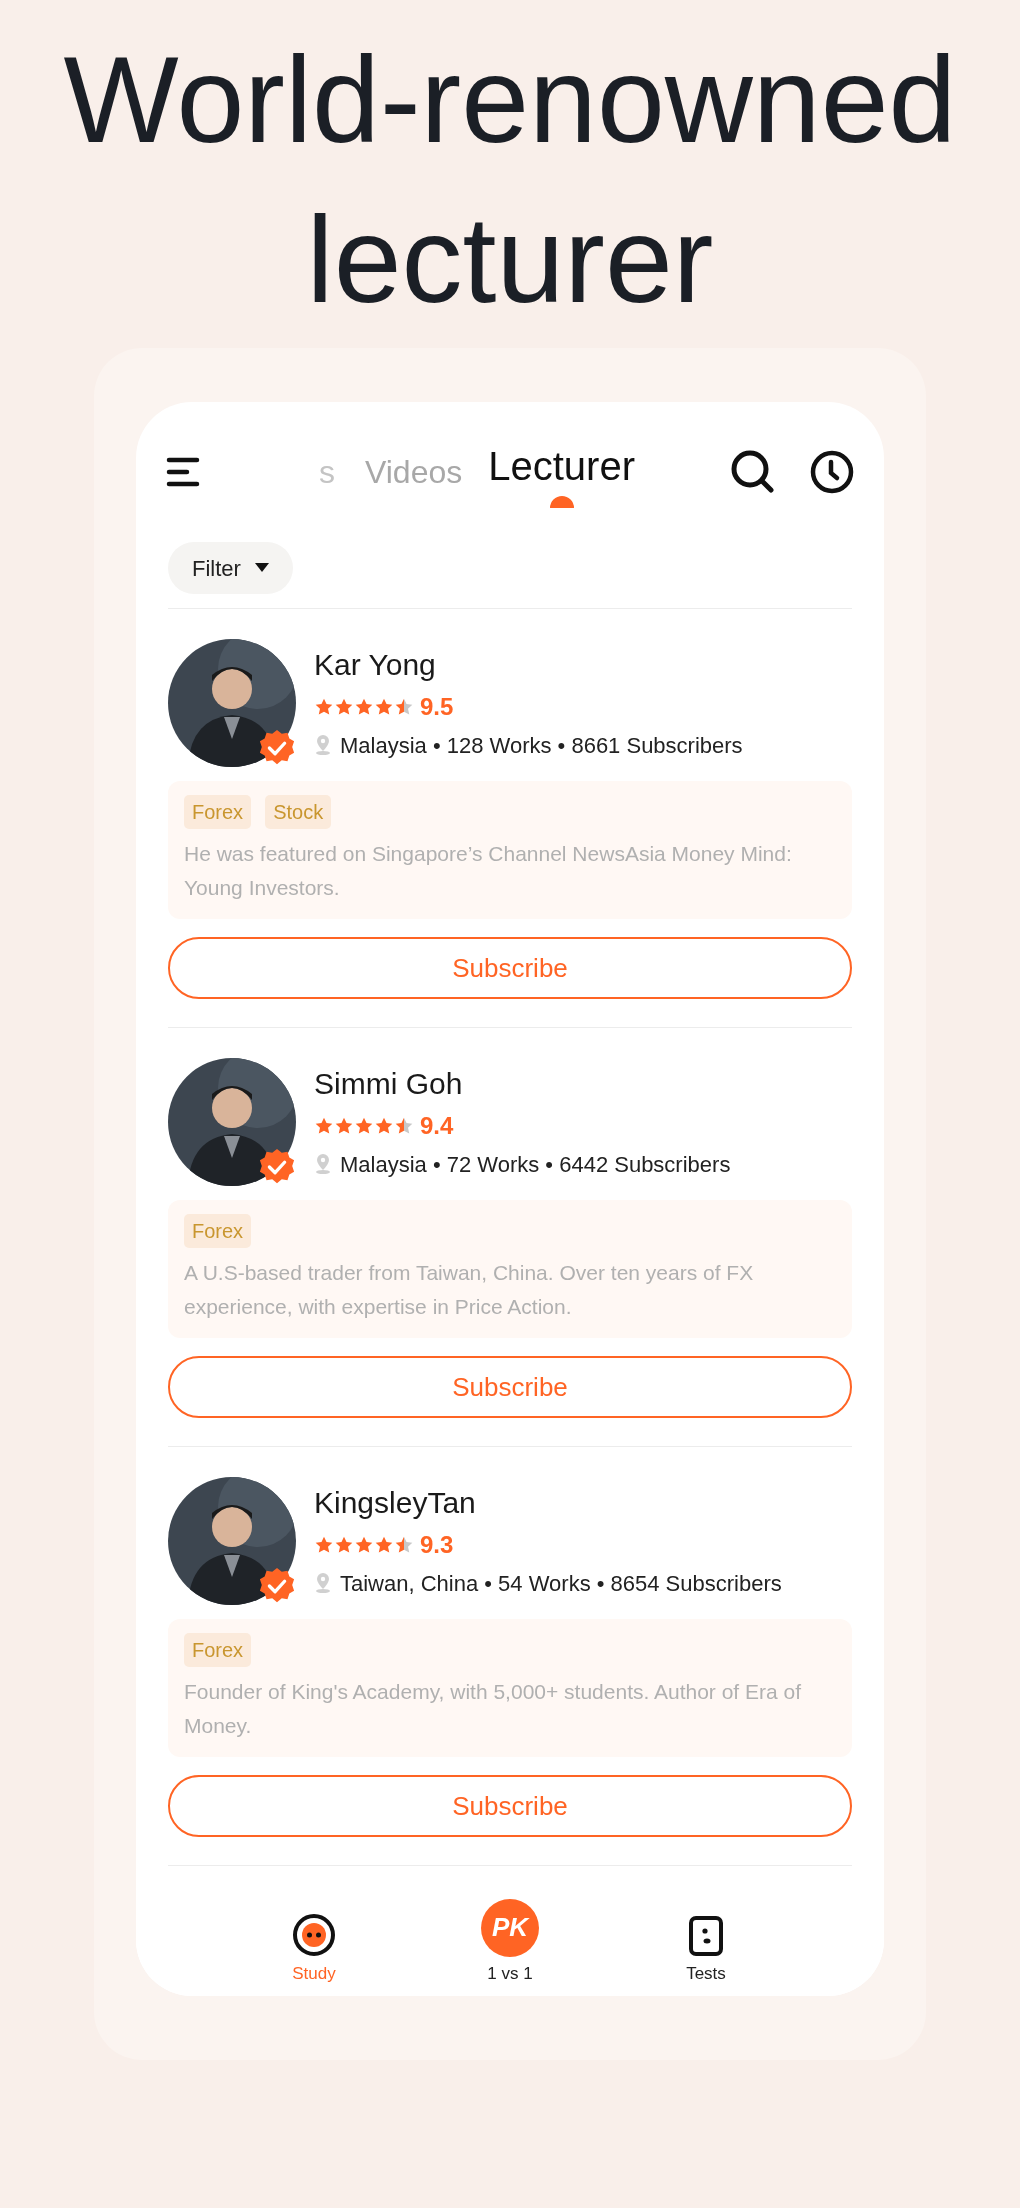 The image size is (1020, 2208). What do you see at coordinates (437, 1125) in the screenshot?
I see `rating-score: 9.4` at bounding box center [437, 1125].